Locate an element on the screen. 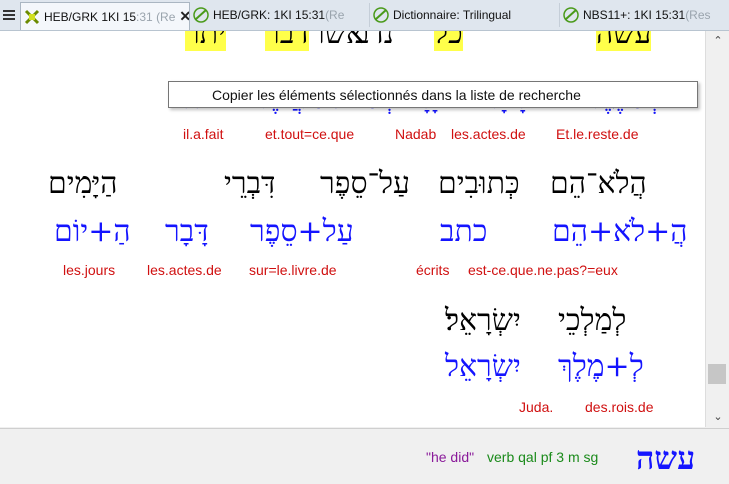  hebrew-word: דִּבְרֵי is located at coordinates (250, 184).